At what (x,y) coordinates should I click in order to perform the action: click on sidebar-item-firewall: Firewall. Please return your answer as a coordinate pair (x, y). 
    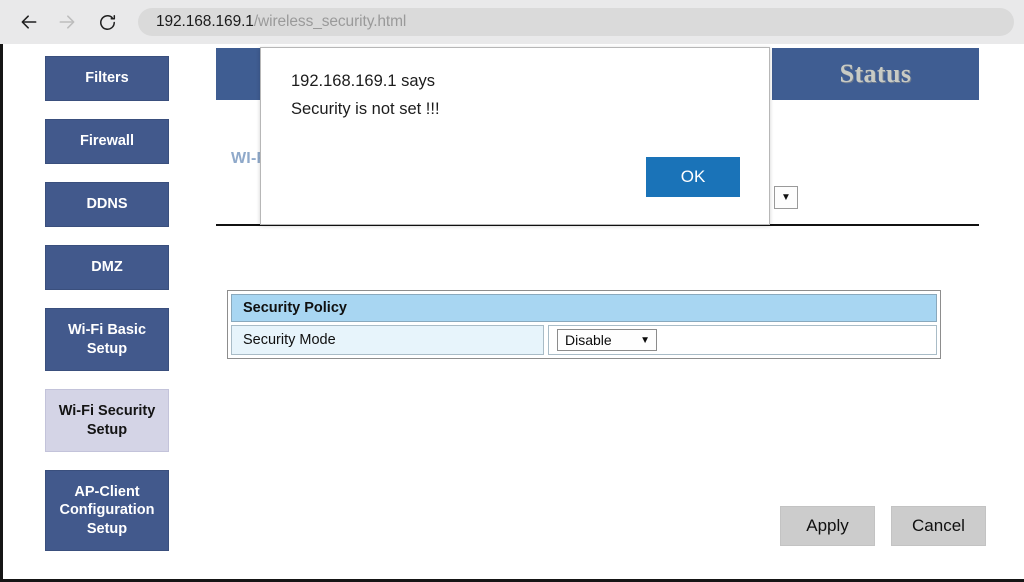
    Looking at the image, I should click on (107, 141).